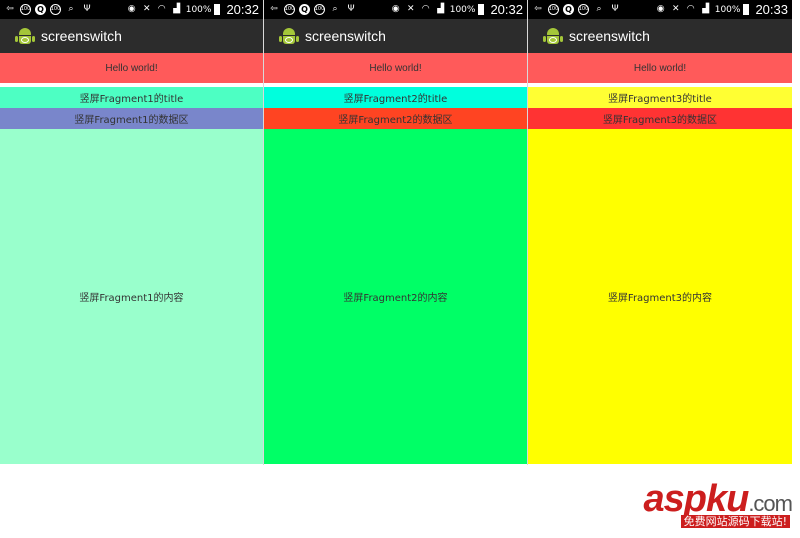  I want to click on fragment-title: 竖屏Fragment3的title, so click(660, 97).